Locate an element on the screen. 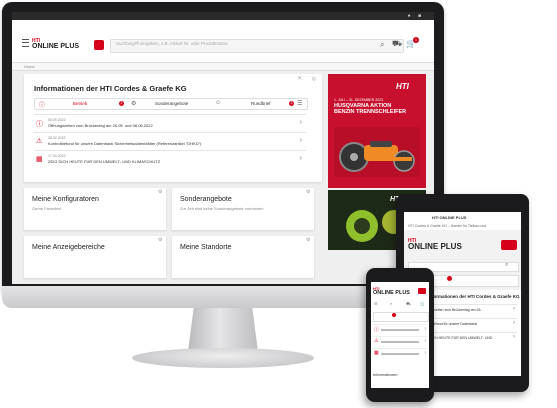 This screenshot has width=557, height=408. phone-logo: HTI ONLINE PLUS is located at coordinates (391, 291).